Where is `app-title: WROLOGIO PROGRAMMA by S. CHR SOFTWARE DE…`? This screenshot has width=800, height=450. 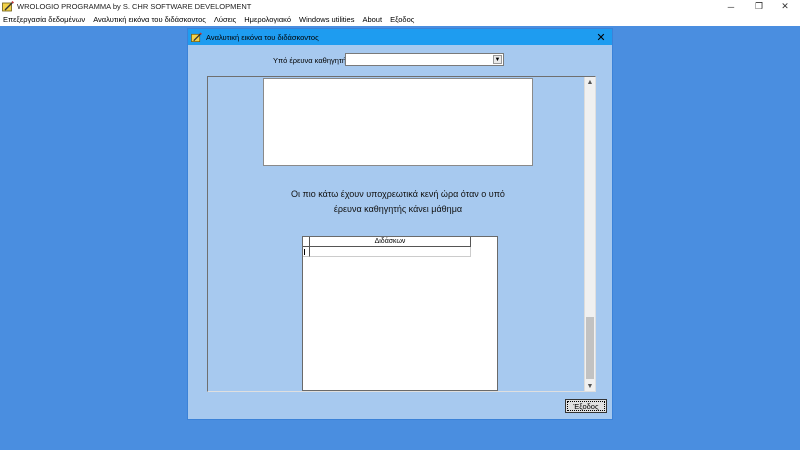 app-title: WROLOGIO PROGRAMMA by S. CHR SOFTWARE DE… is located at coordinates (134, 6).